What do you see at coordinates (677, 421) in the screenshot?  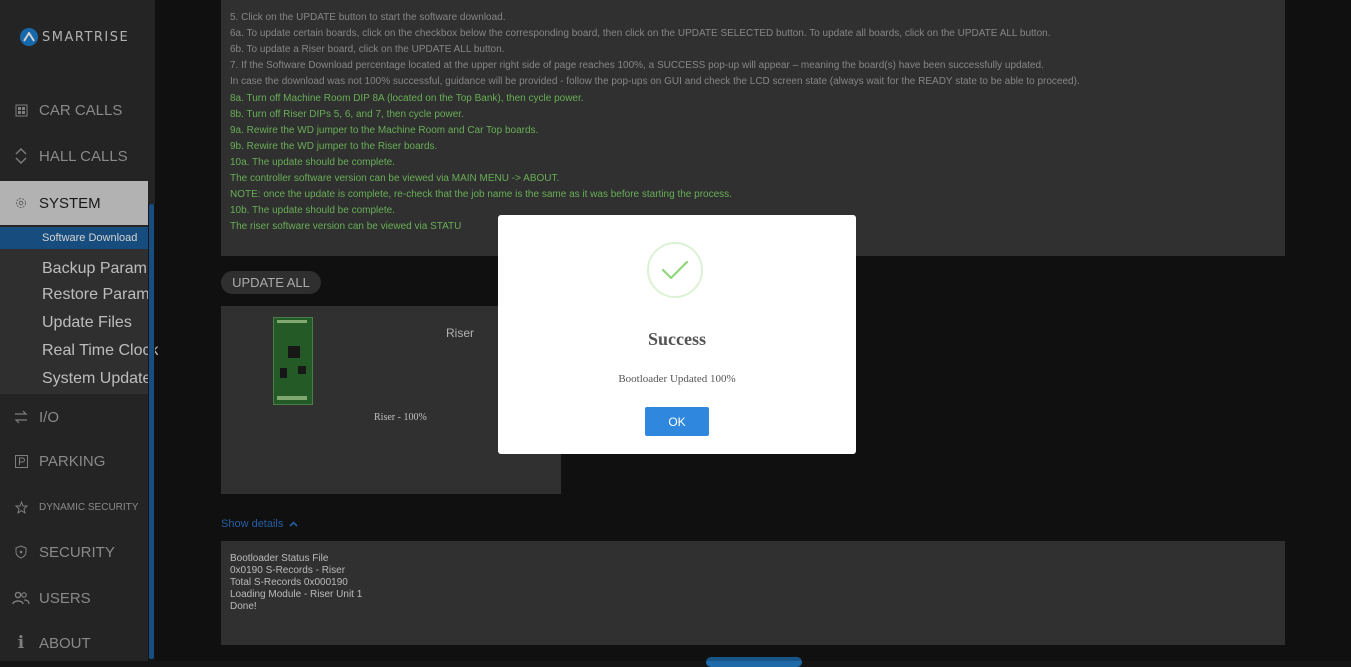 I see `ok-button: OK` at bounding box center [677, 421].